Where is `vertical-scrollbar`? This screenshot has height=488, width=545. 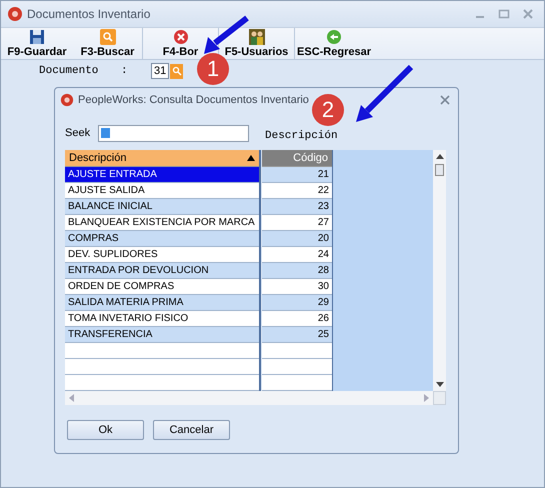
vertical-scrollbar is located at coordinates (439, 270).